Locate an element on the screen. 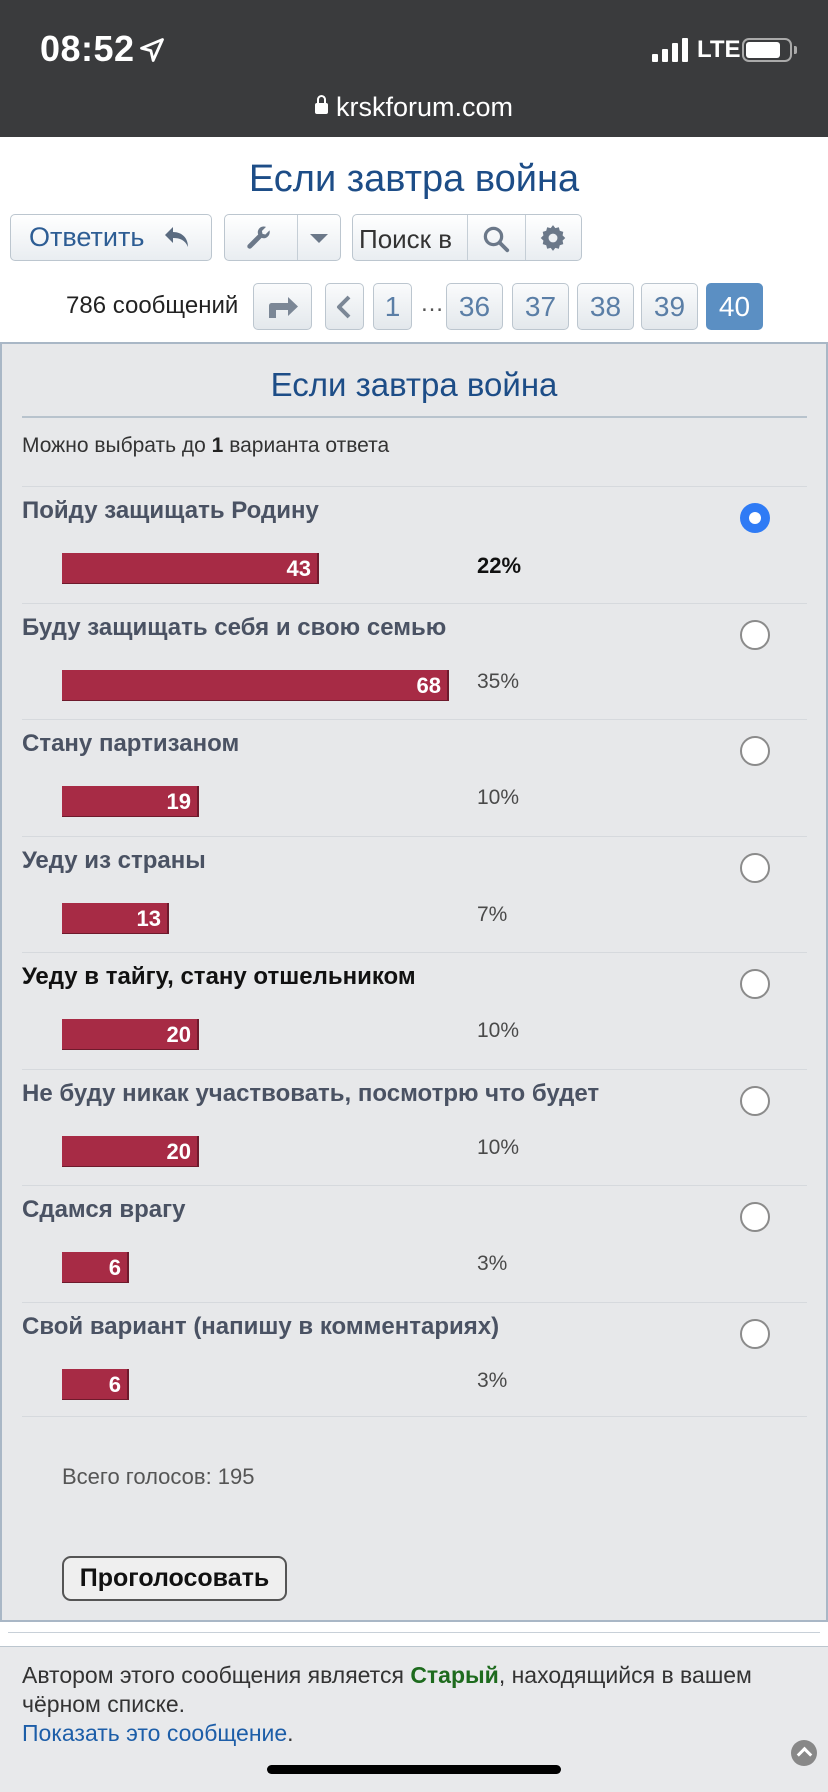 Image resolution: width=828 pixels, height=1792 pixels. poll-option-label: Стану партизаном is located at coordinates (131, 743).